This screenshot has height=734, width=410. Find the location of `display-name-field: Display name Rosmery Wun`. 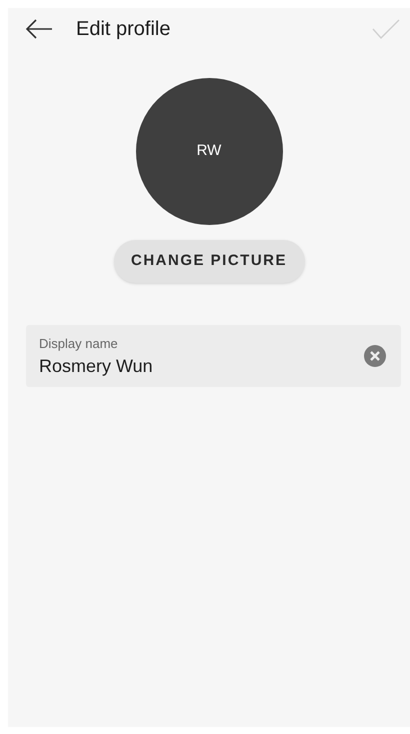

display-name-field: Display name Rosmery Wun is located at coordinates (213, 356).